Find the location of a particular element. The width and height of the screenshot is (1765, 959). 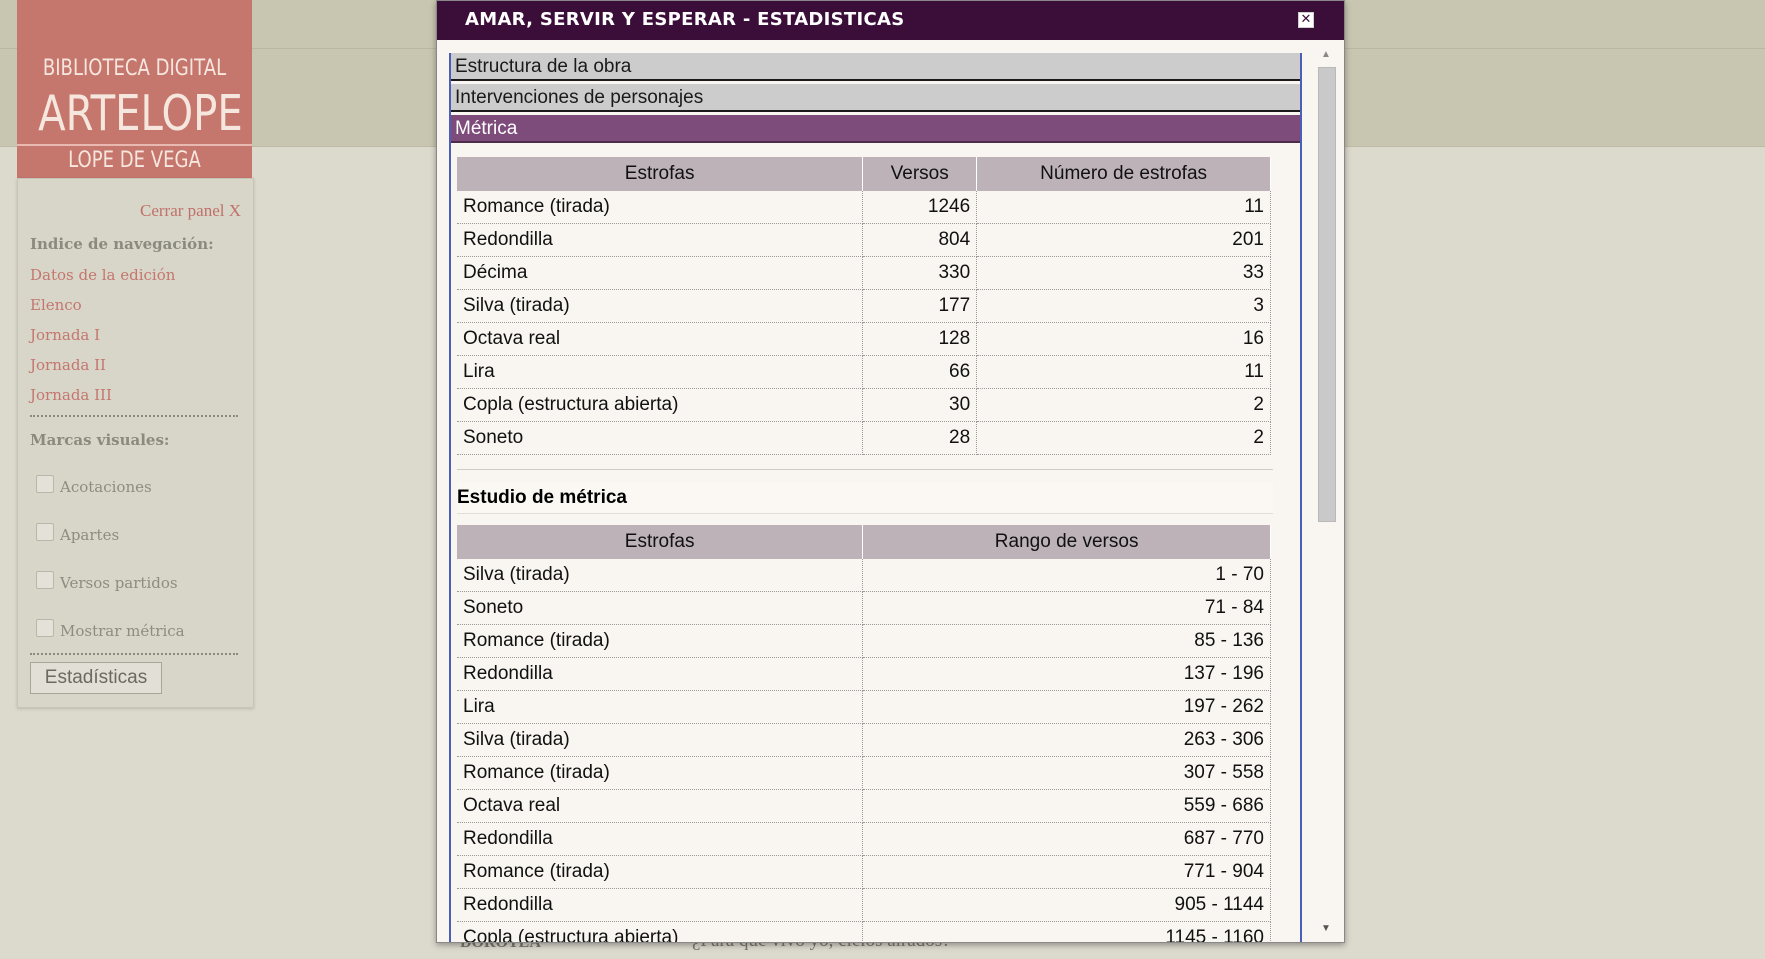

site-logo: BIBLIOTECA DIGITAL ARTELOPE LOPE DE VEGA is located at coordinates (134, 89).